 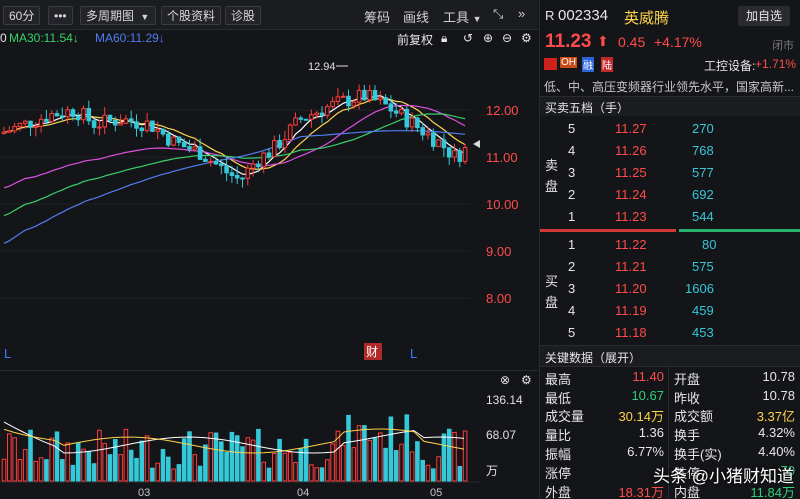 I want to click on price-axis-label: 10.00, so click(x=502, y=204).